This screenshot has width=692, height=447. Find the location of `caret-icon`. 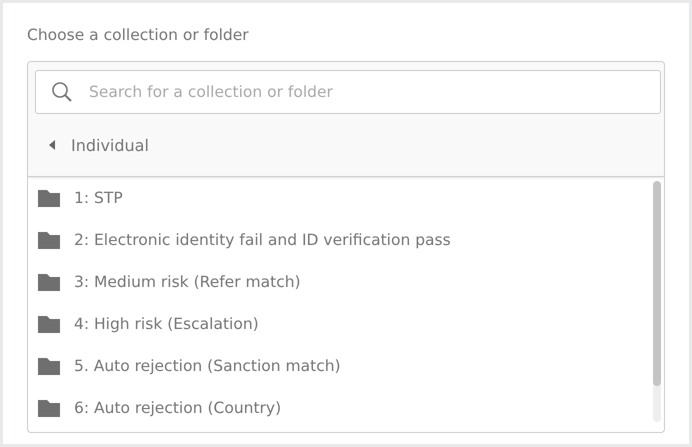

caret-icon is located at coordinates (52, 145).